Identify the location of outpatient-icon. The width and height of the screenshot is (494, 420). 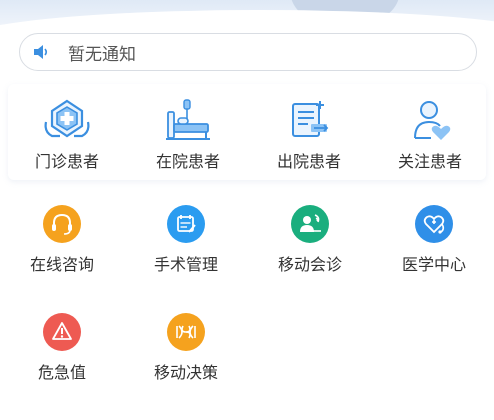
(67, 118).